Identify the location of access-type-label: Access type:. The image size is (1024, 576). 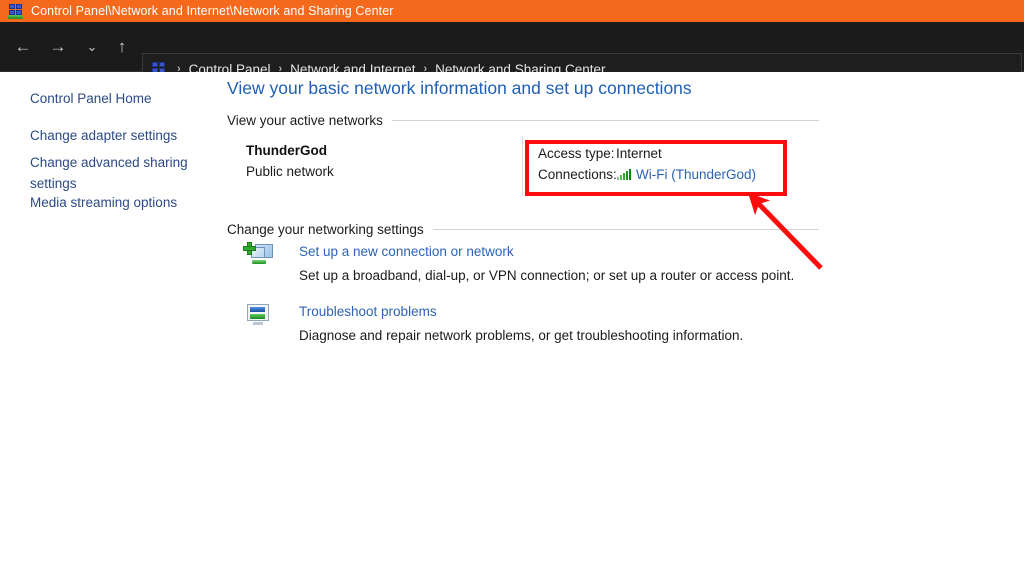
(576, 153).